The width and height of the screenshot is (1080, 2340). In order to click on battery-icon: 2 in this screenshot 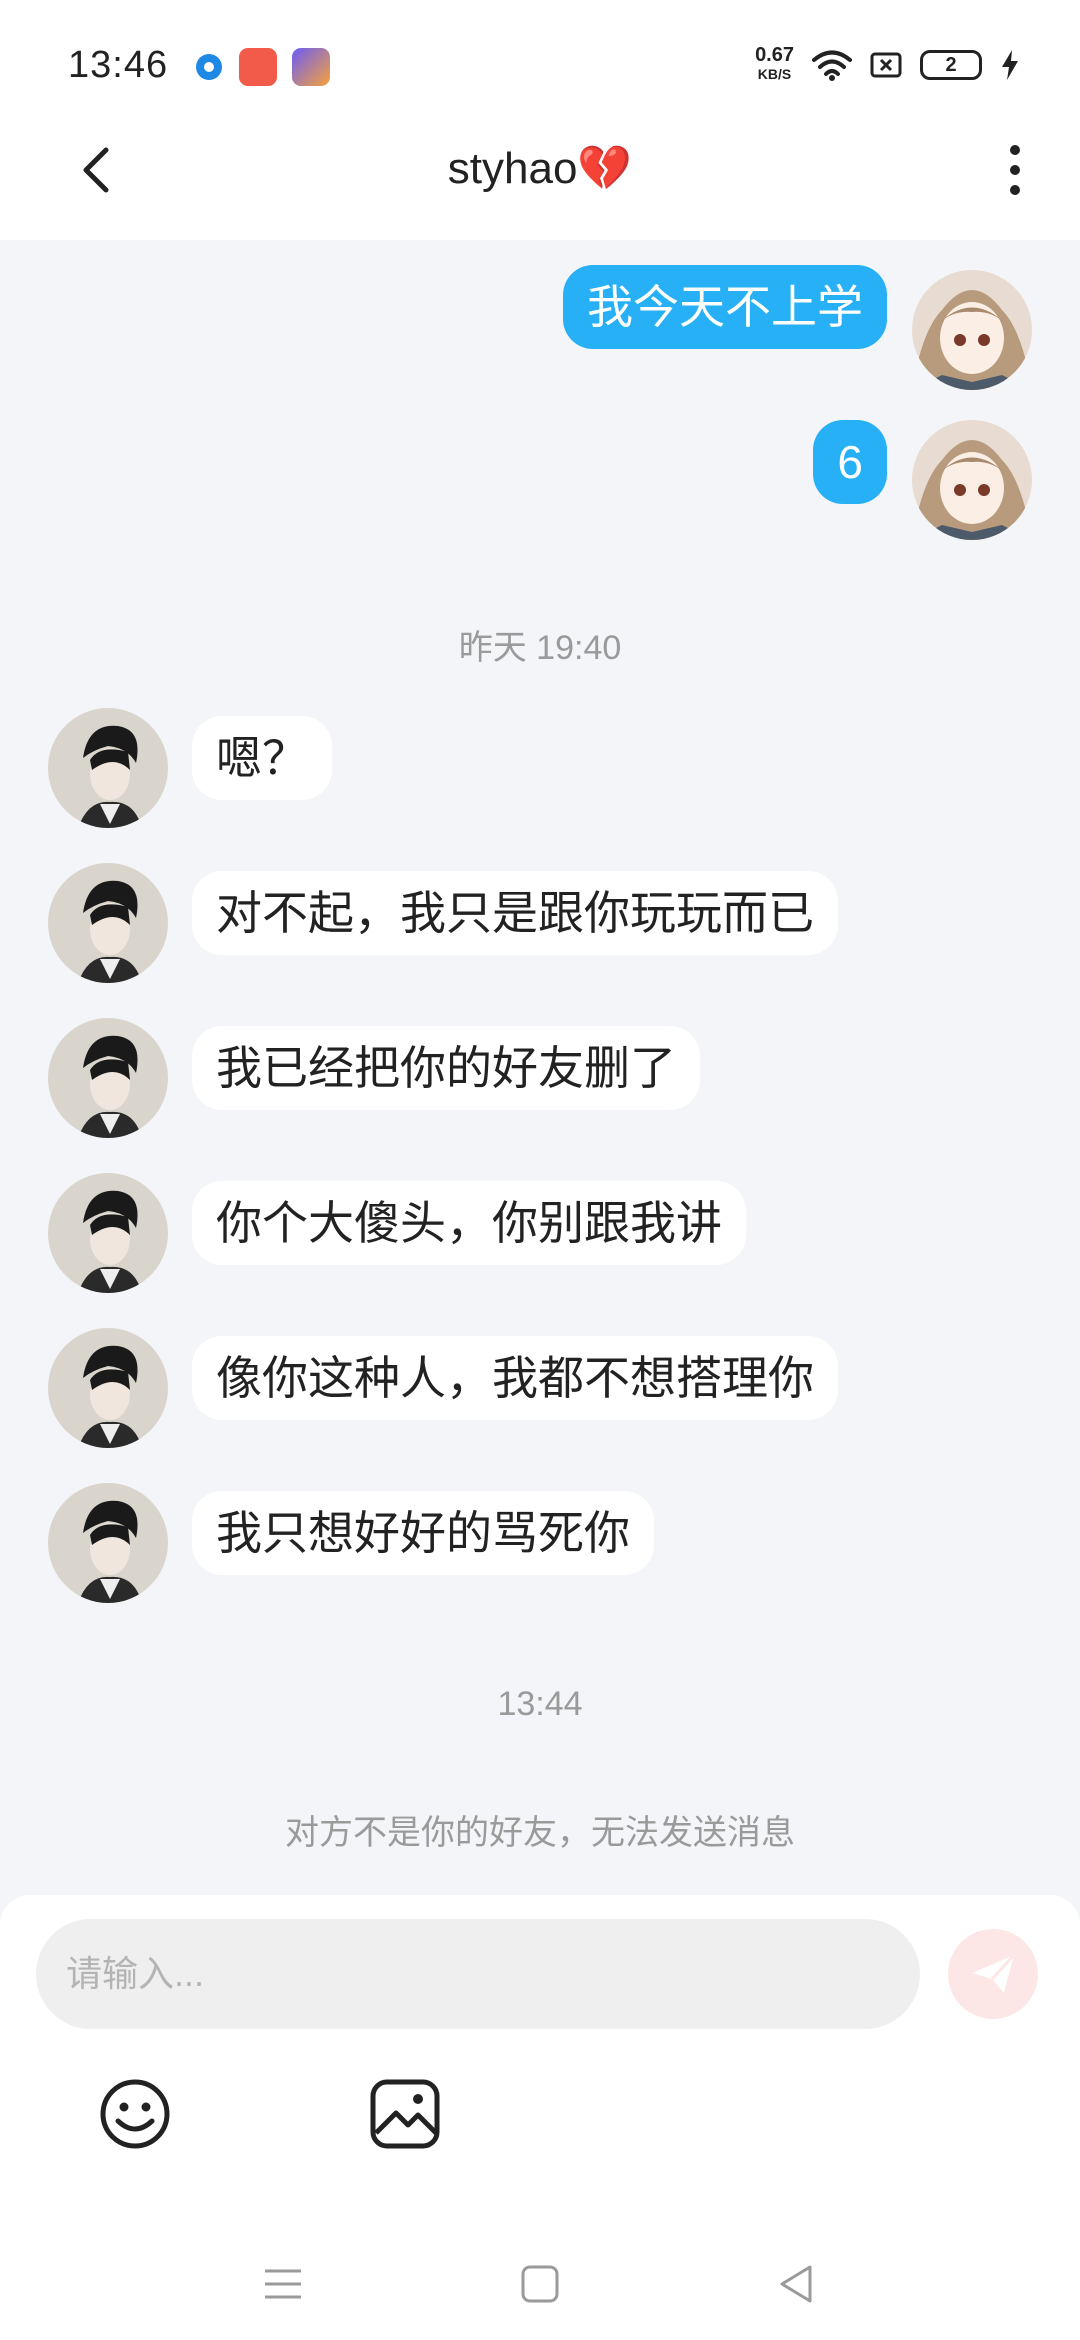, I will do `click(951, 65)`.